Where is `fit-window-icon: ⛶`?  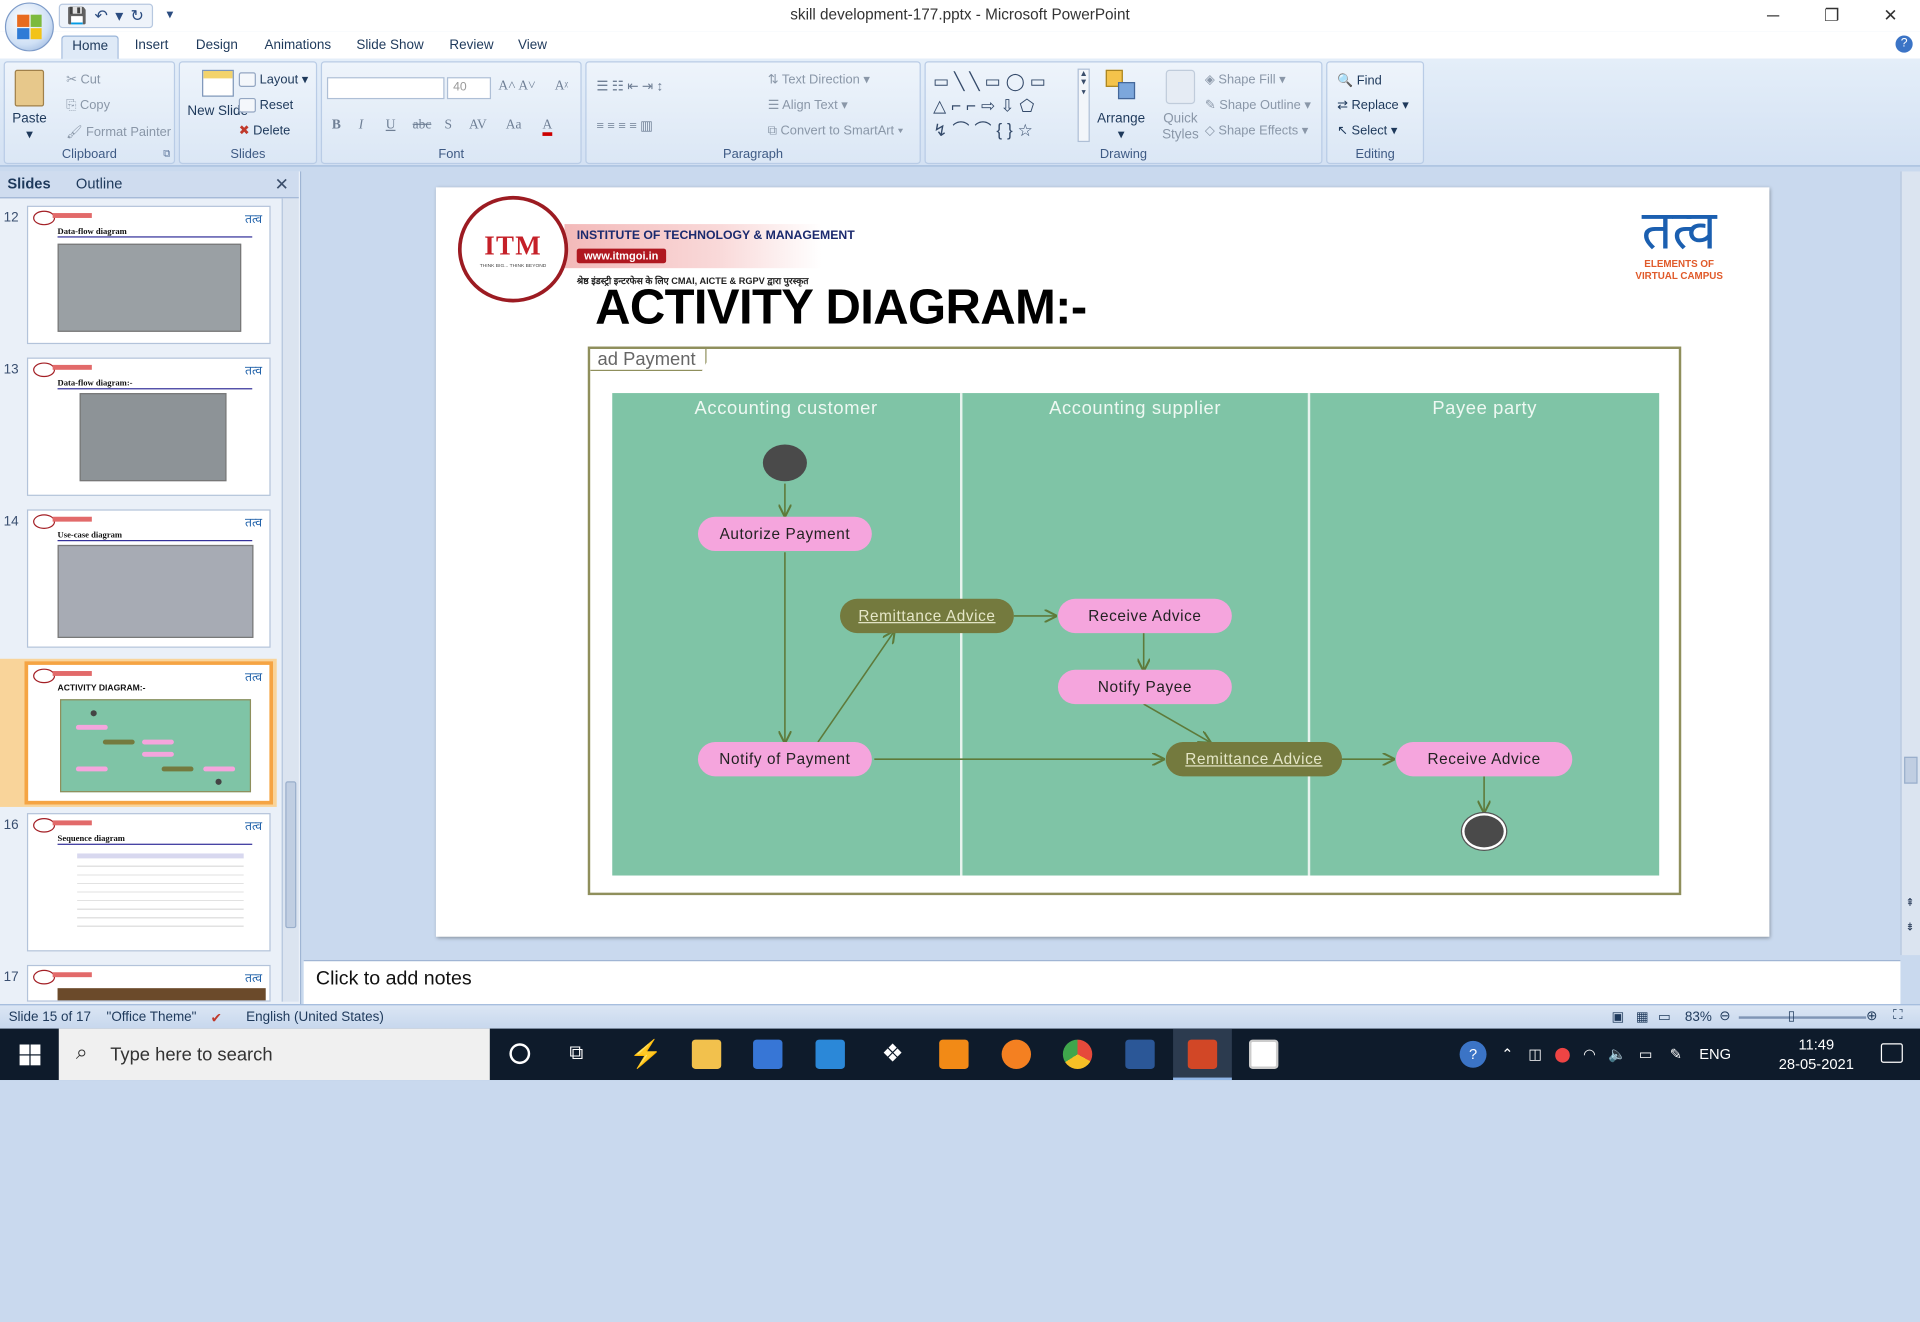 fit-window-icon: ⛶ is located at coordinates (1897, 1016).